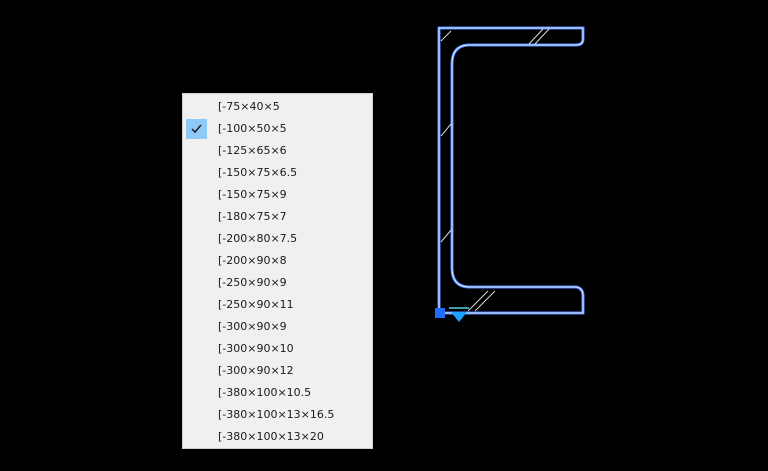 The height and width of the screenshot is (471, 768). I want to click on menu-item: [-75×40×5, so click(277, 107).